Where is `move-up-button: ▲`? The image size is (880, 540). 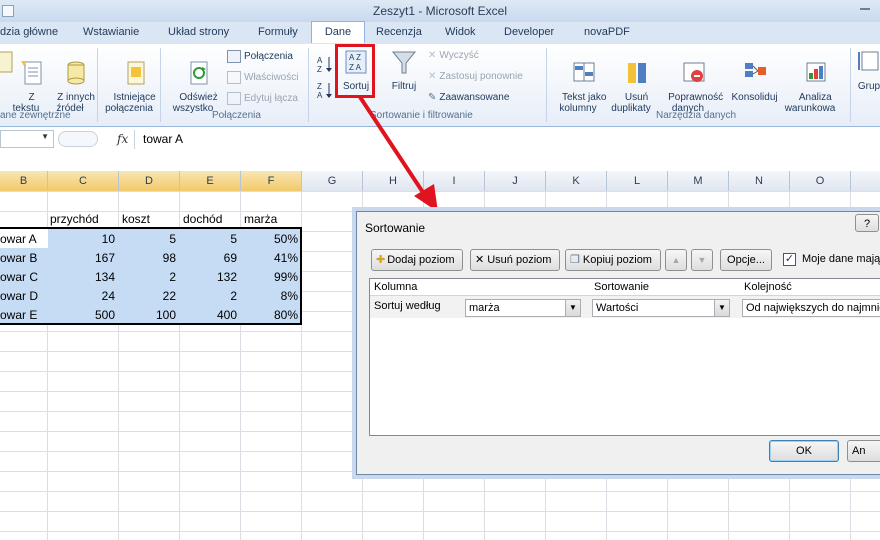 move-up-button: ▲ is located at coordinates (676, 260).